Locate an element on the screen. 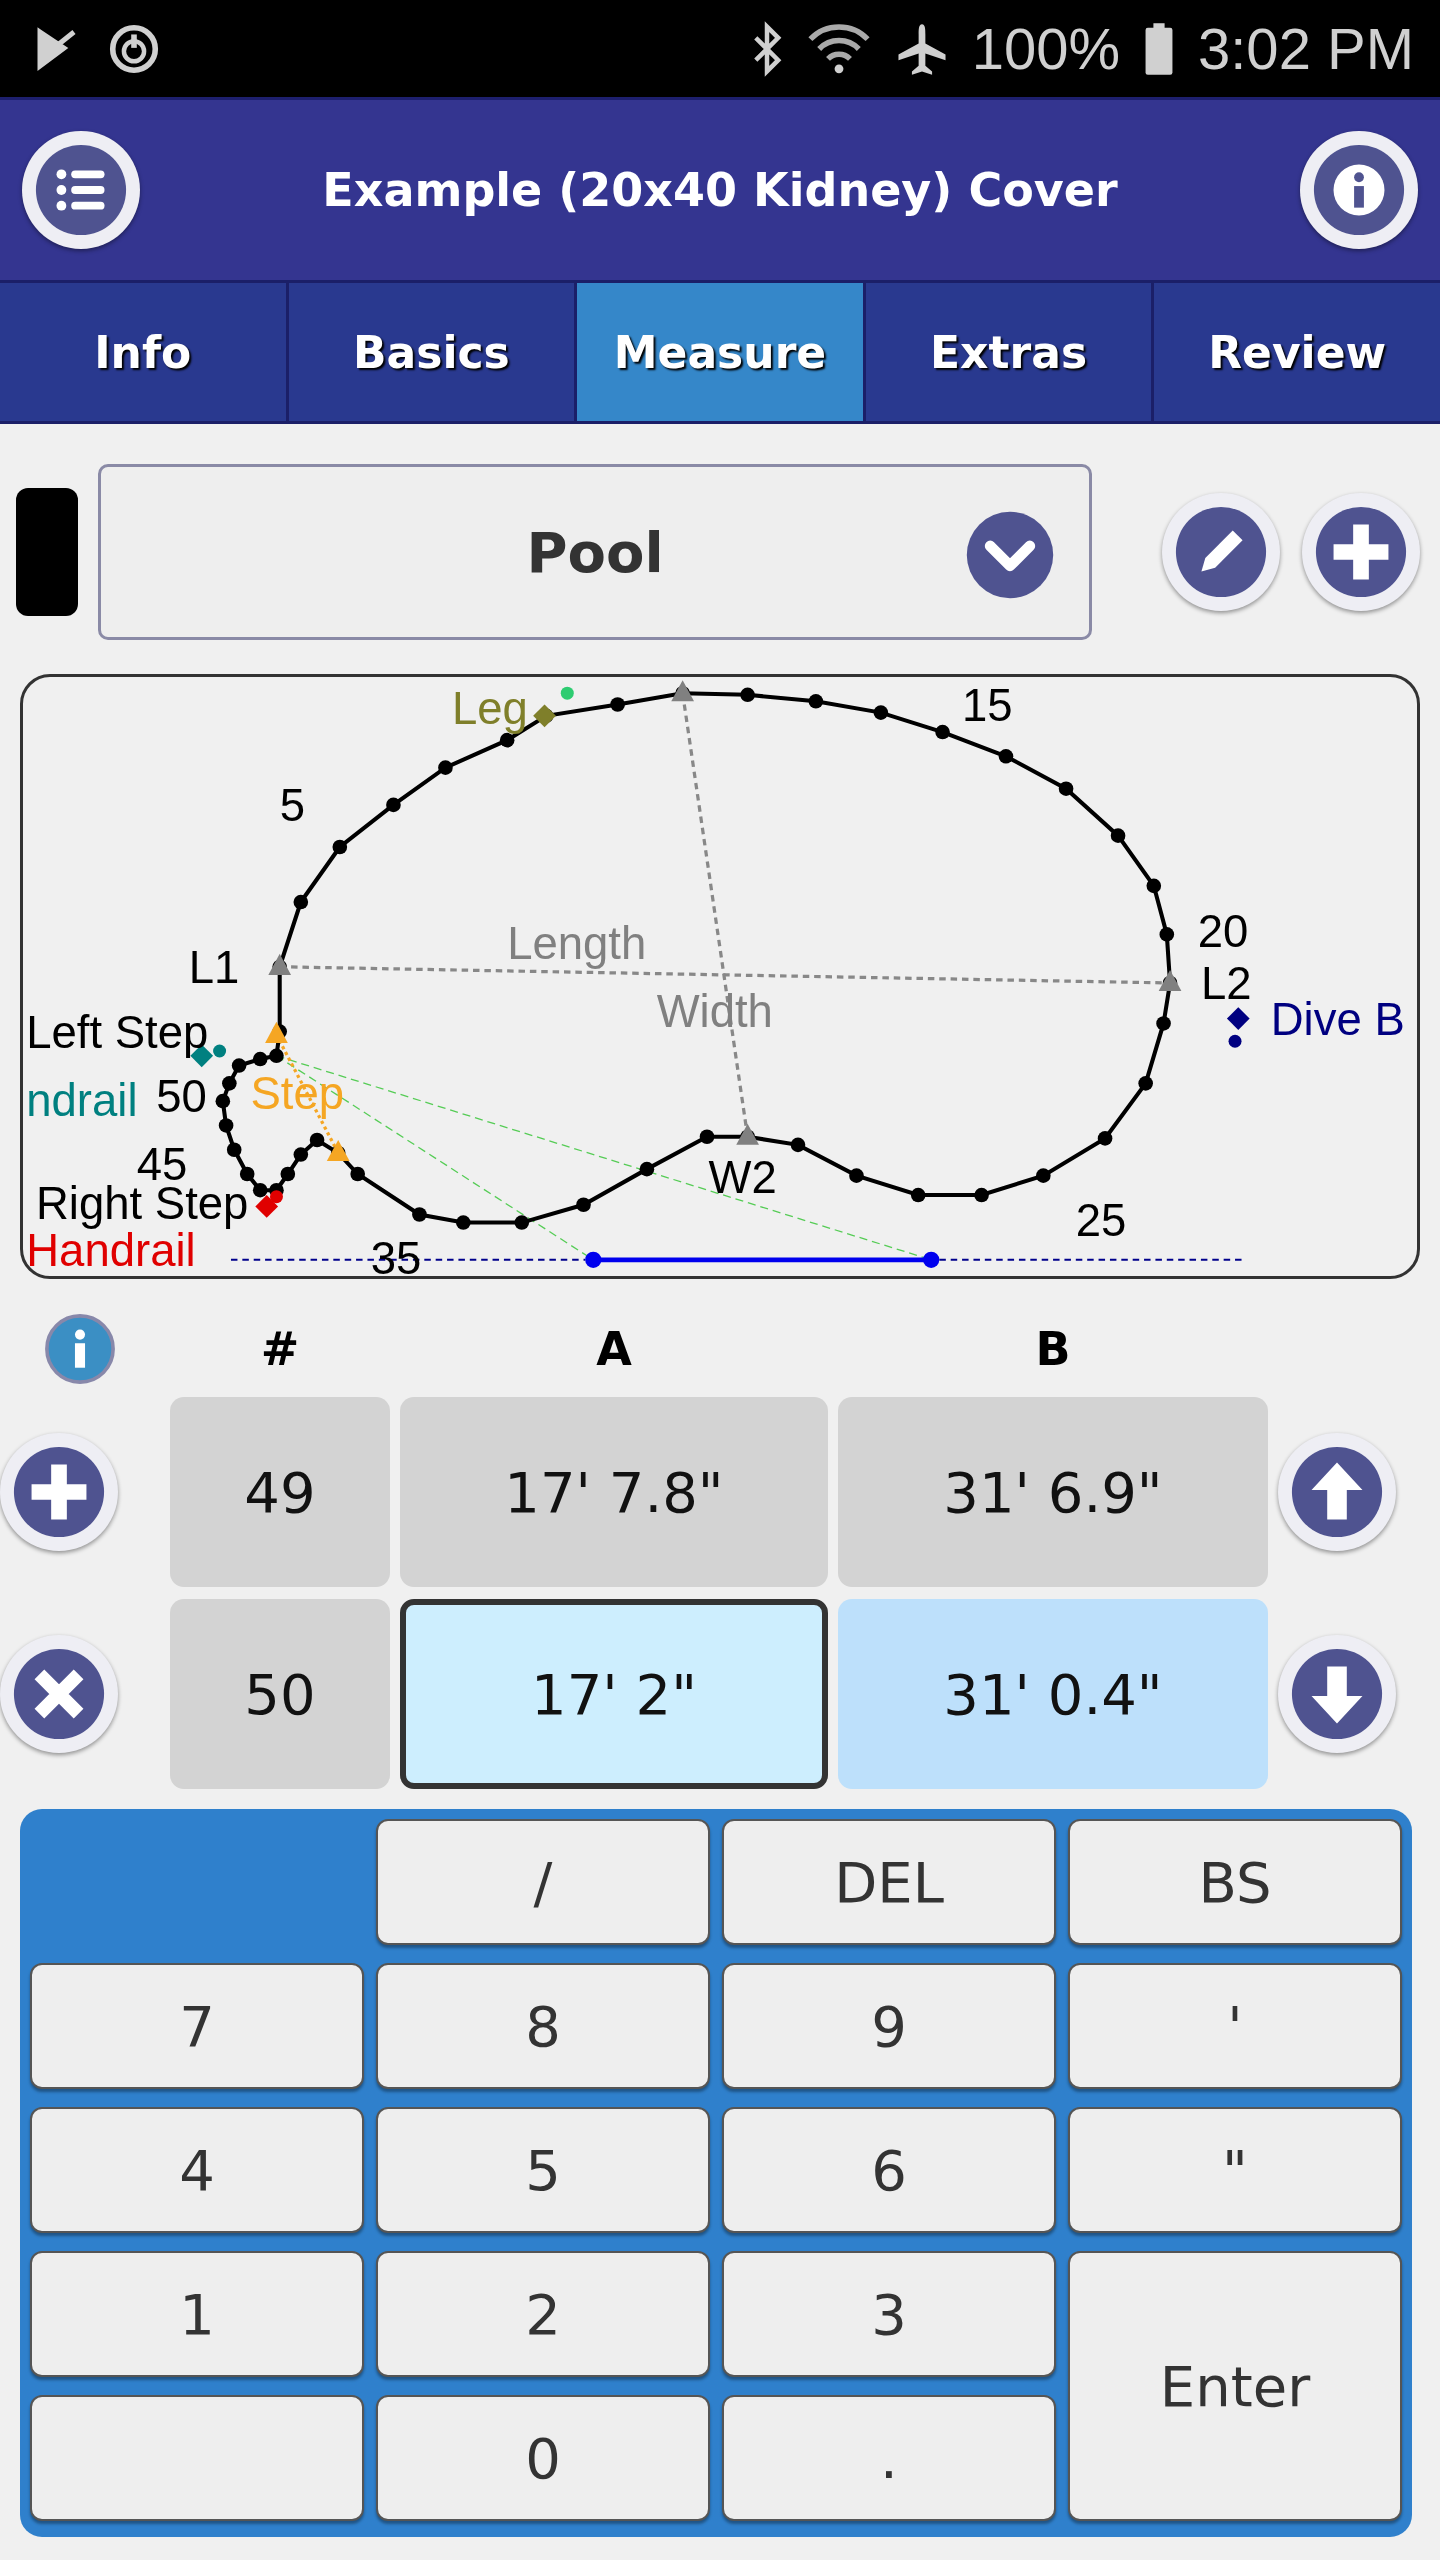 The height and width of the screenshot is (2560, 1440). diagram-label: Leg is located at coordinates (489, 708).